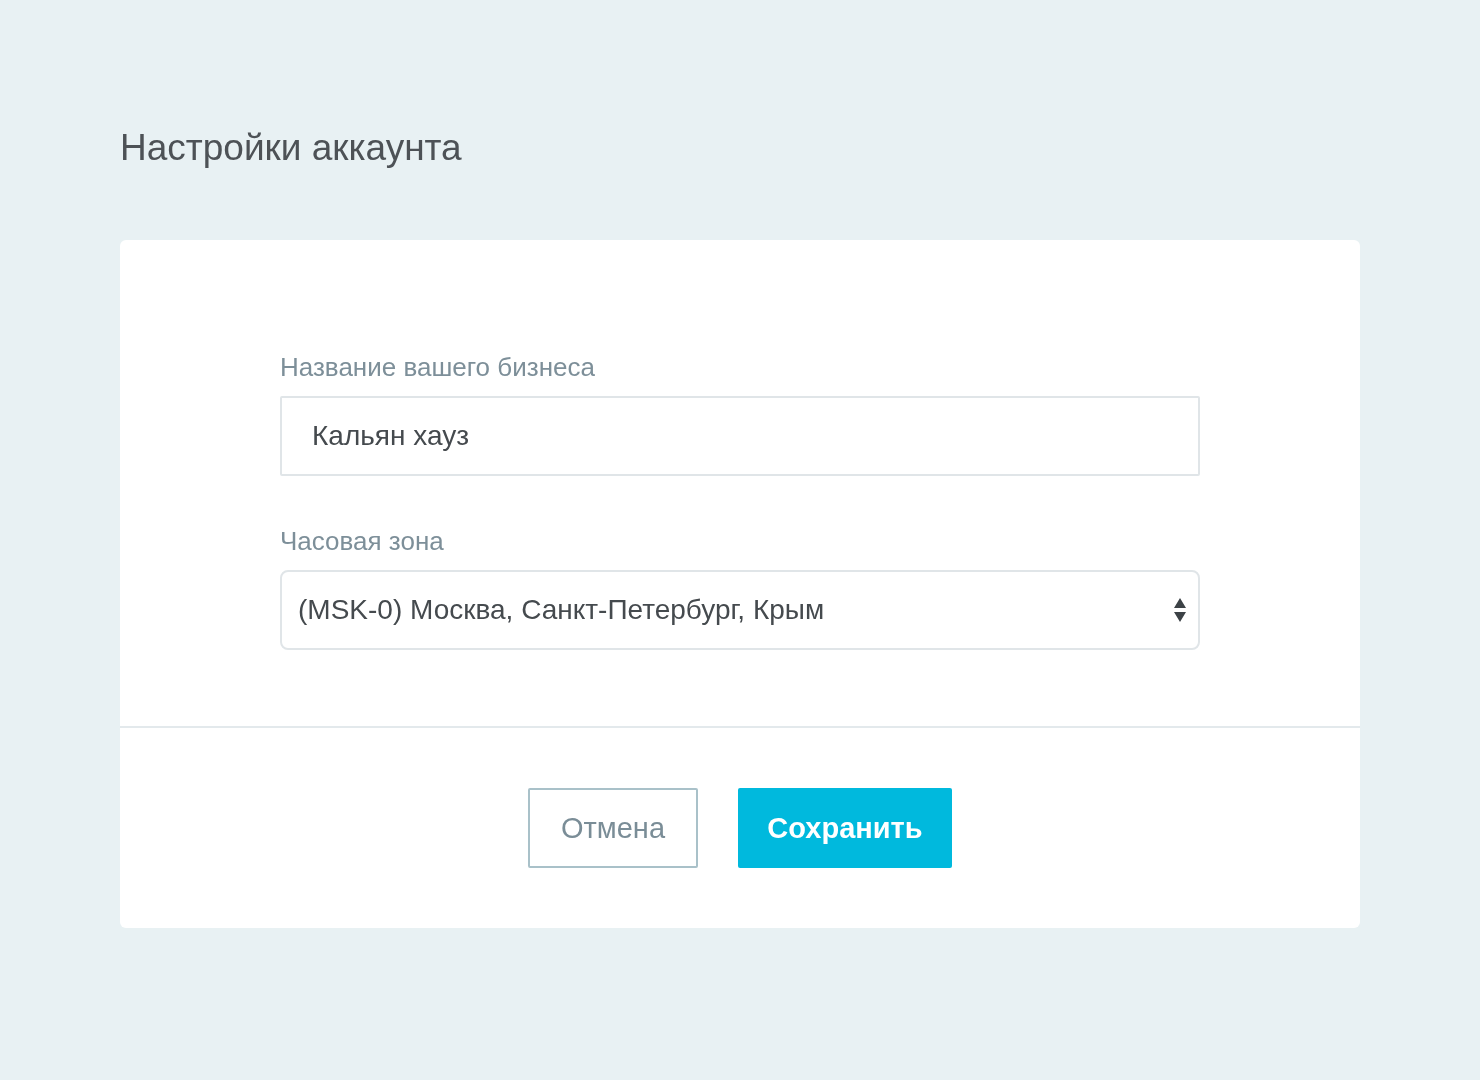  I want to click on sort-arrows-icon, so click(1180, 610).